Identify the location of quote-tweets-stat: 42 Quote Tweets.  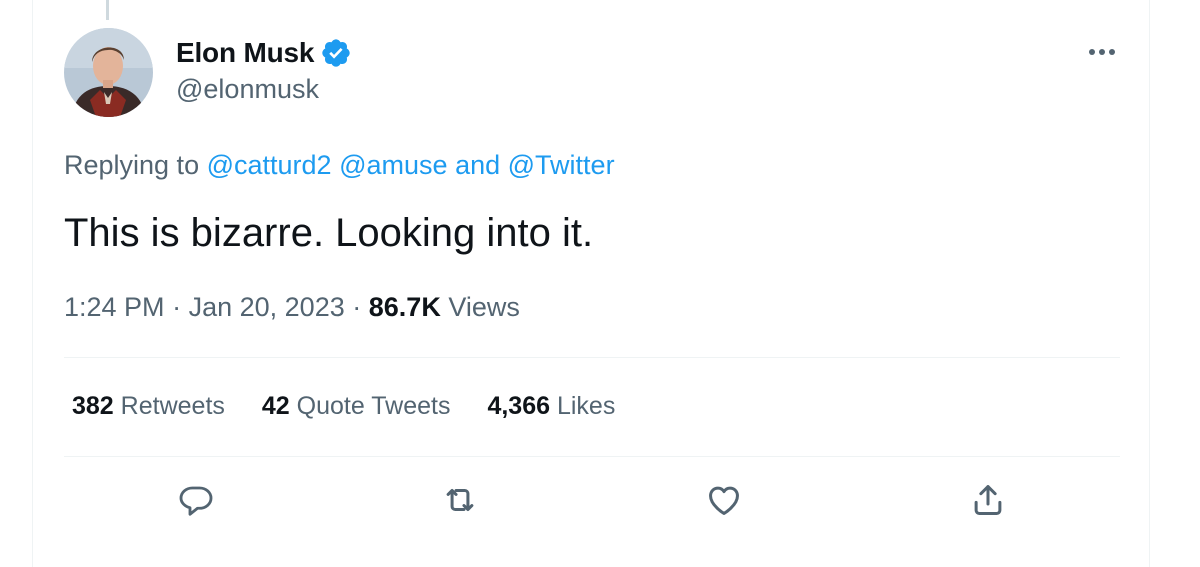
(356, 406).